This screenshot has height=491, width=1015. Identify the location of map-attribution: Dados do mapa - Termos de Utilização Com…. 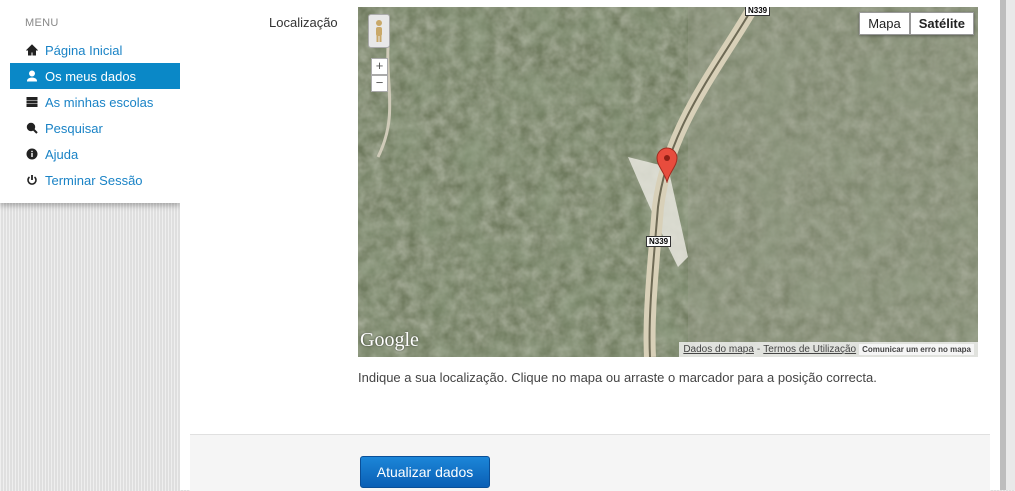
(828, 349).